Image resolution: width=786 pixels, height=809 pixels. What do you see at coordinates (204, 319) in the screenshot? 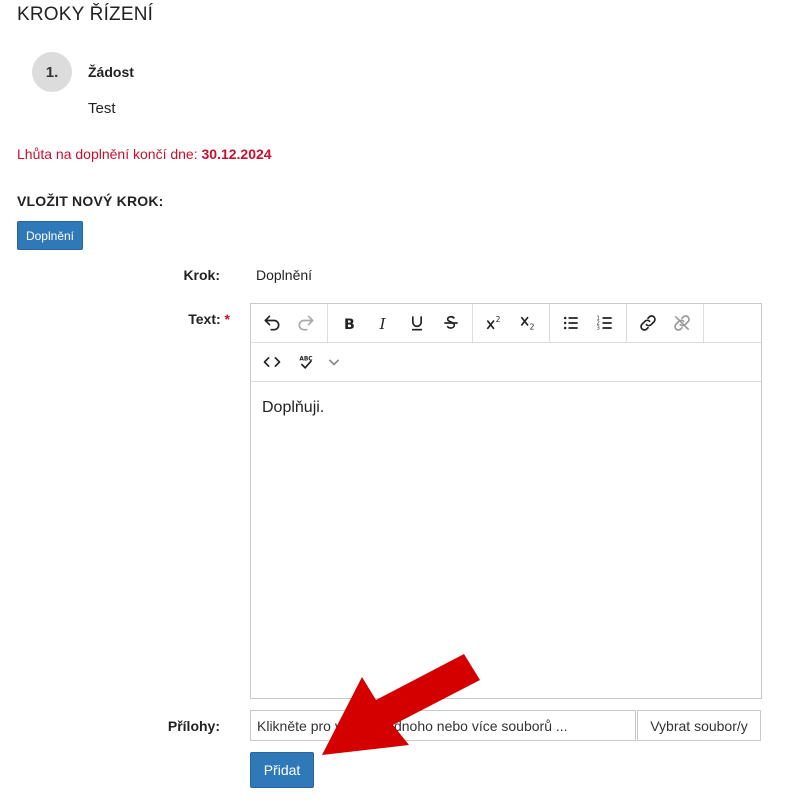
I see `text-label-text: Text:` at bounding box center [204, 319].